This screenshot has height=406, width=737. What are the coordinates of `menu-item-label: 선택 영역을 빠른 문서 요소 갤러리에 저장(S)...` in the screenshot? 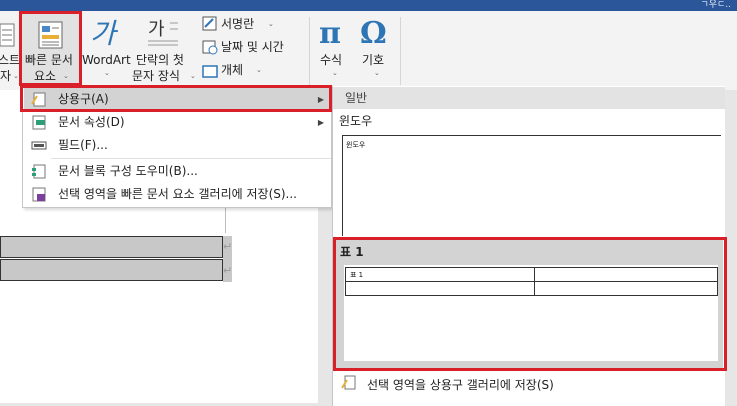 It's located at (177, 194).